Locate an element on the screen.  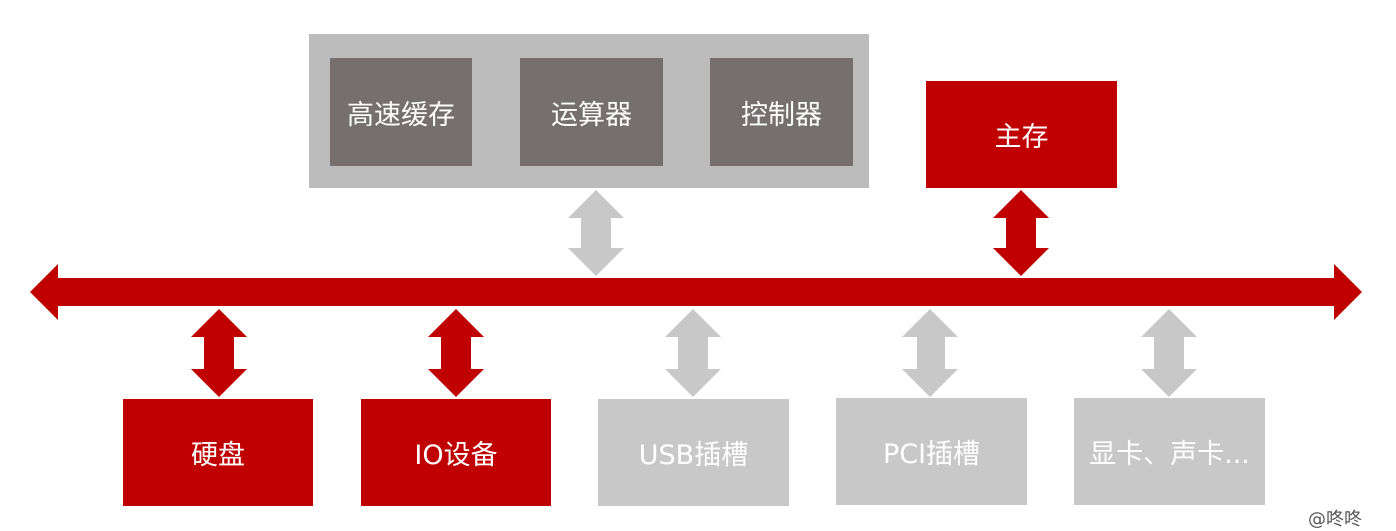
main-memory-box: 主存 is located at coordinates (1021, 134).